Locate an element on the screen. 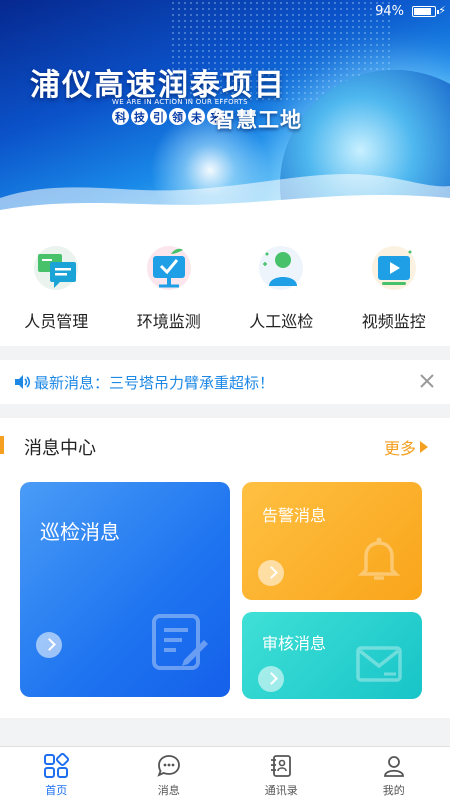  user-icon is located at coordinates (393, 766).